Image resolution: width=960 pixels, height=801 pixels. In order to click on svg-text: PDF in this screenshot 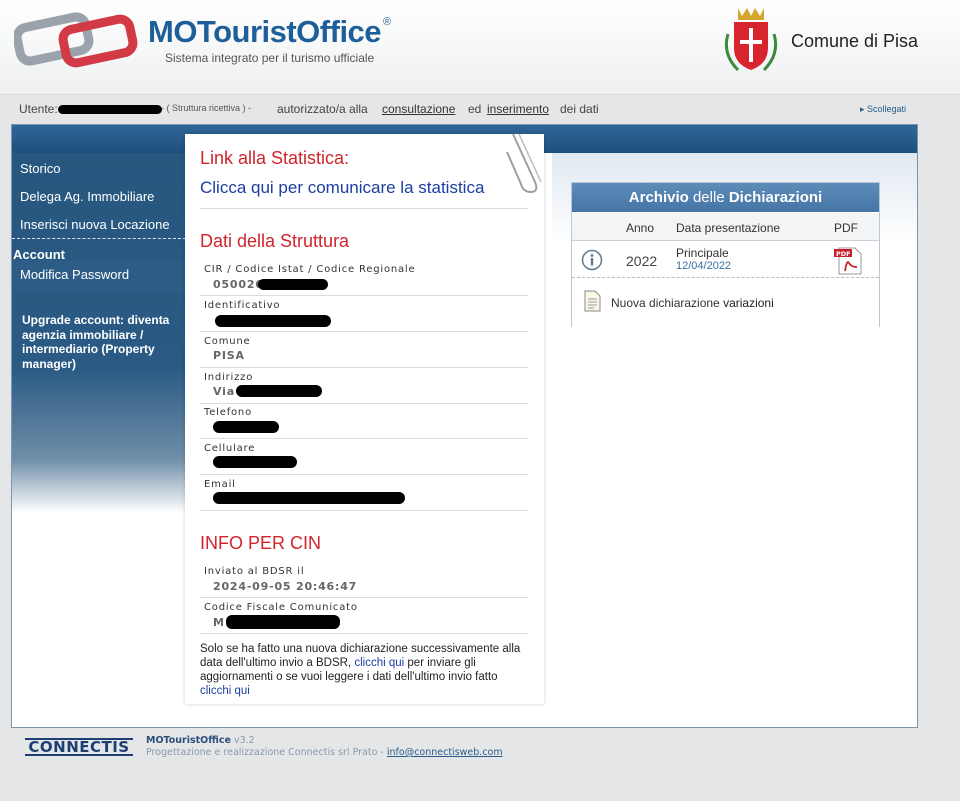, I will do `click(843, 254)`.